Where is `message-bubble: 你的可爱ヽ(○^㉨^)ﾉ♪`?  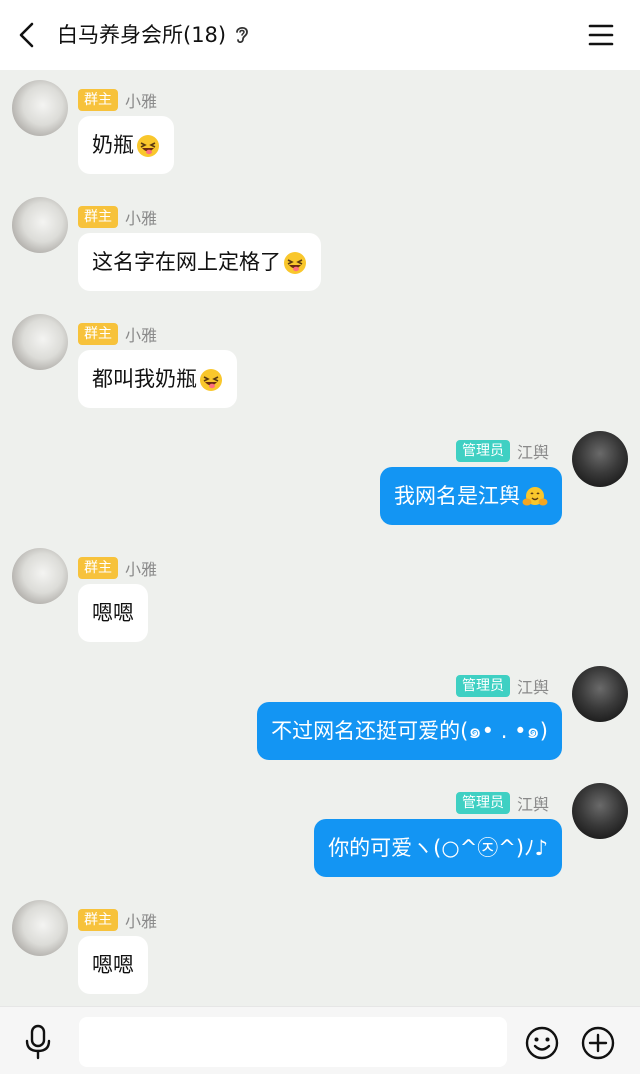 message-bubble: 你的可爱ヽ(○^㉨^)ﾉ♪ is located at coordinates (438, 848).